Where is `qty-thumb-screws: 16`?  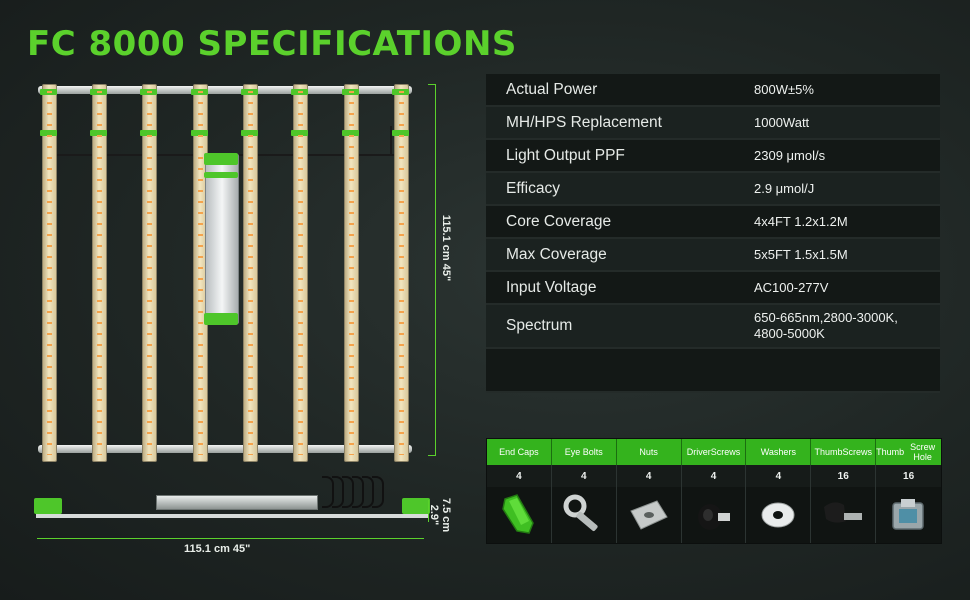 qty-thumb-screws: 16 is located at coordinates (844, 476).